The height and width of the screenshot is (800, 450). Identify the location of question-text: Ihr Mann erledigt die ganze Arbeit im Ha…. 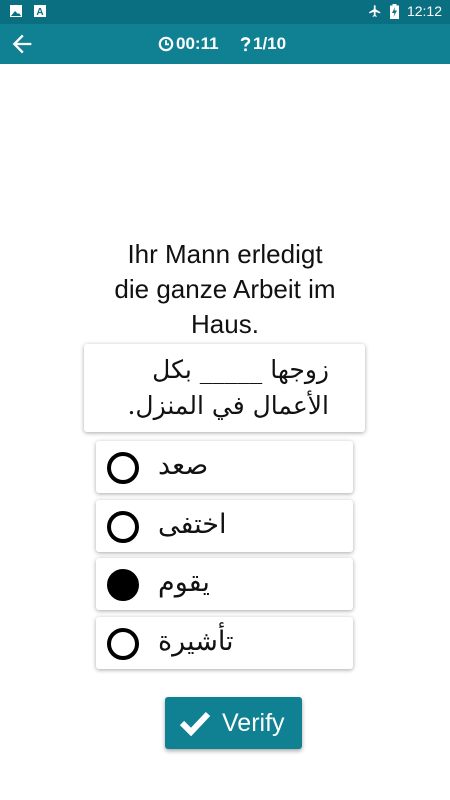
(225, 289).